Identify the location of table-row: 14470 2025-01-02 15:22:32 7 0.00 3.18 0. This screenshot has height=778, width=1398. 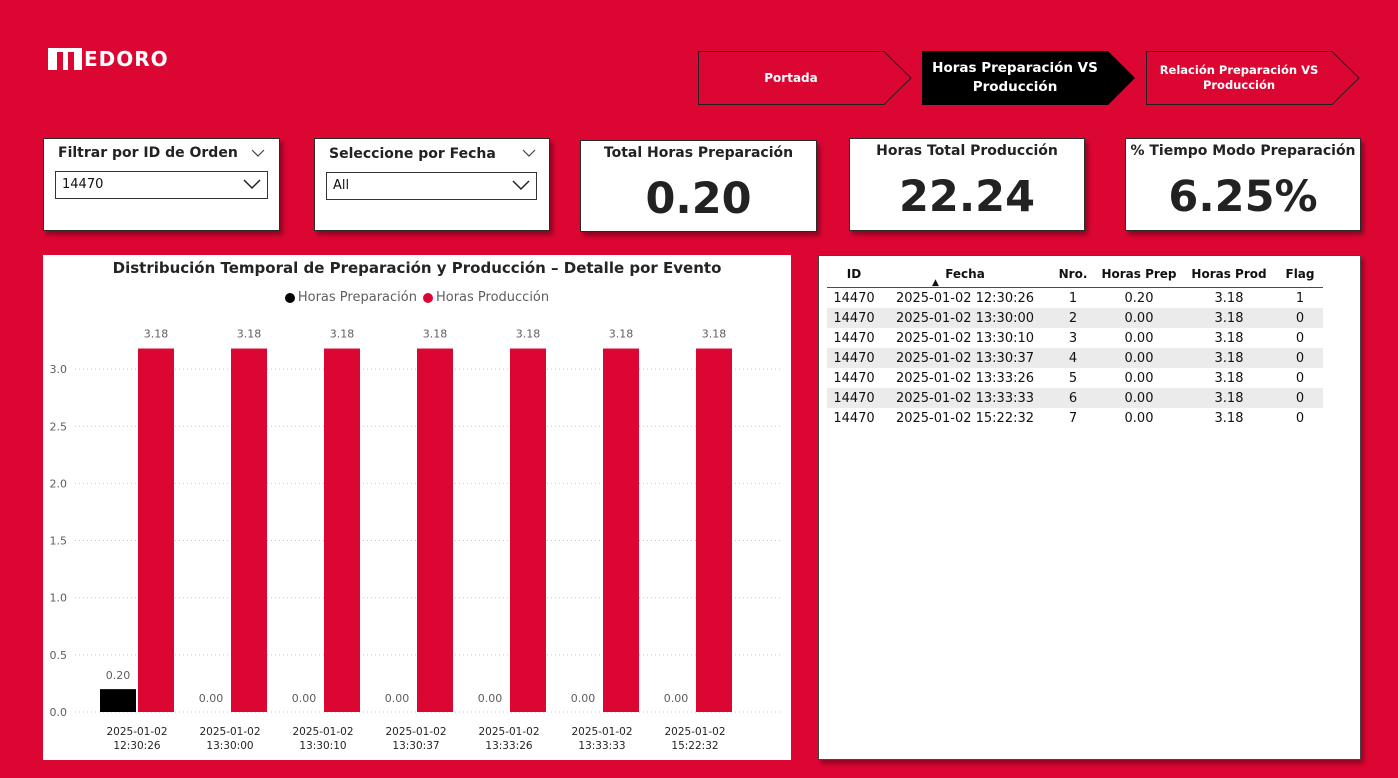
(1075, 418).